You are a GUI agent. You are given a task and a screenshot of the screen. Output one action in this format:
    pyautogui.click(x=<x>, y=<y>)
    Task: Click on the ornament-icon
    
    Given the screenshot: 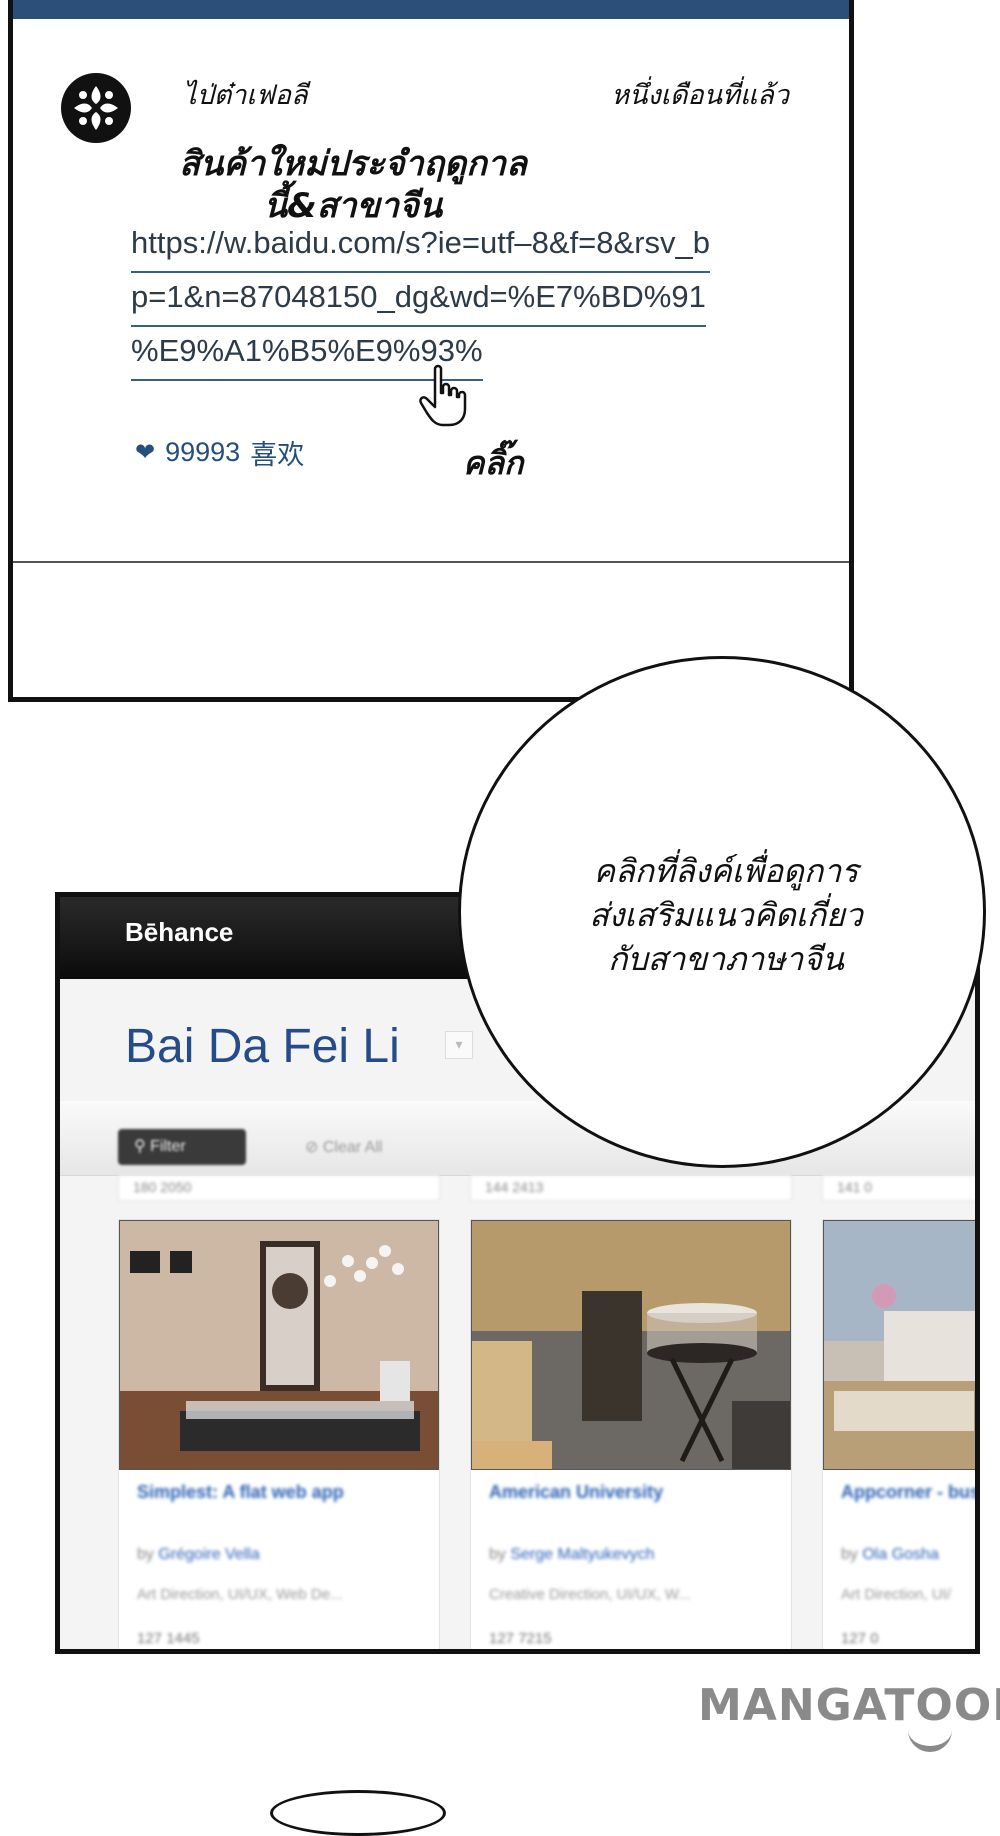 What is the action you would take?
    pyautogui.click(x=96, y=108)
    